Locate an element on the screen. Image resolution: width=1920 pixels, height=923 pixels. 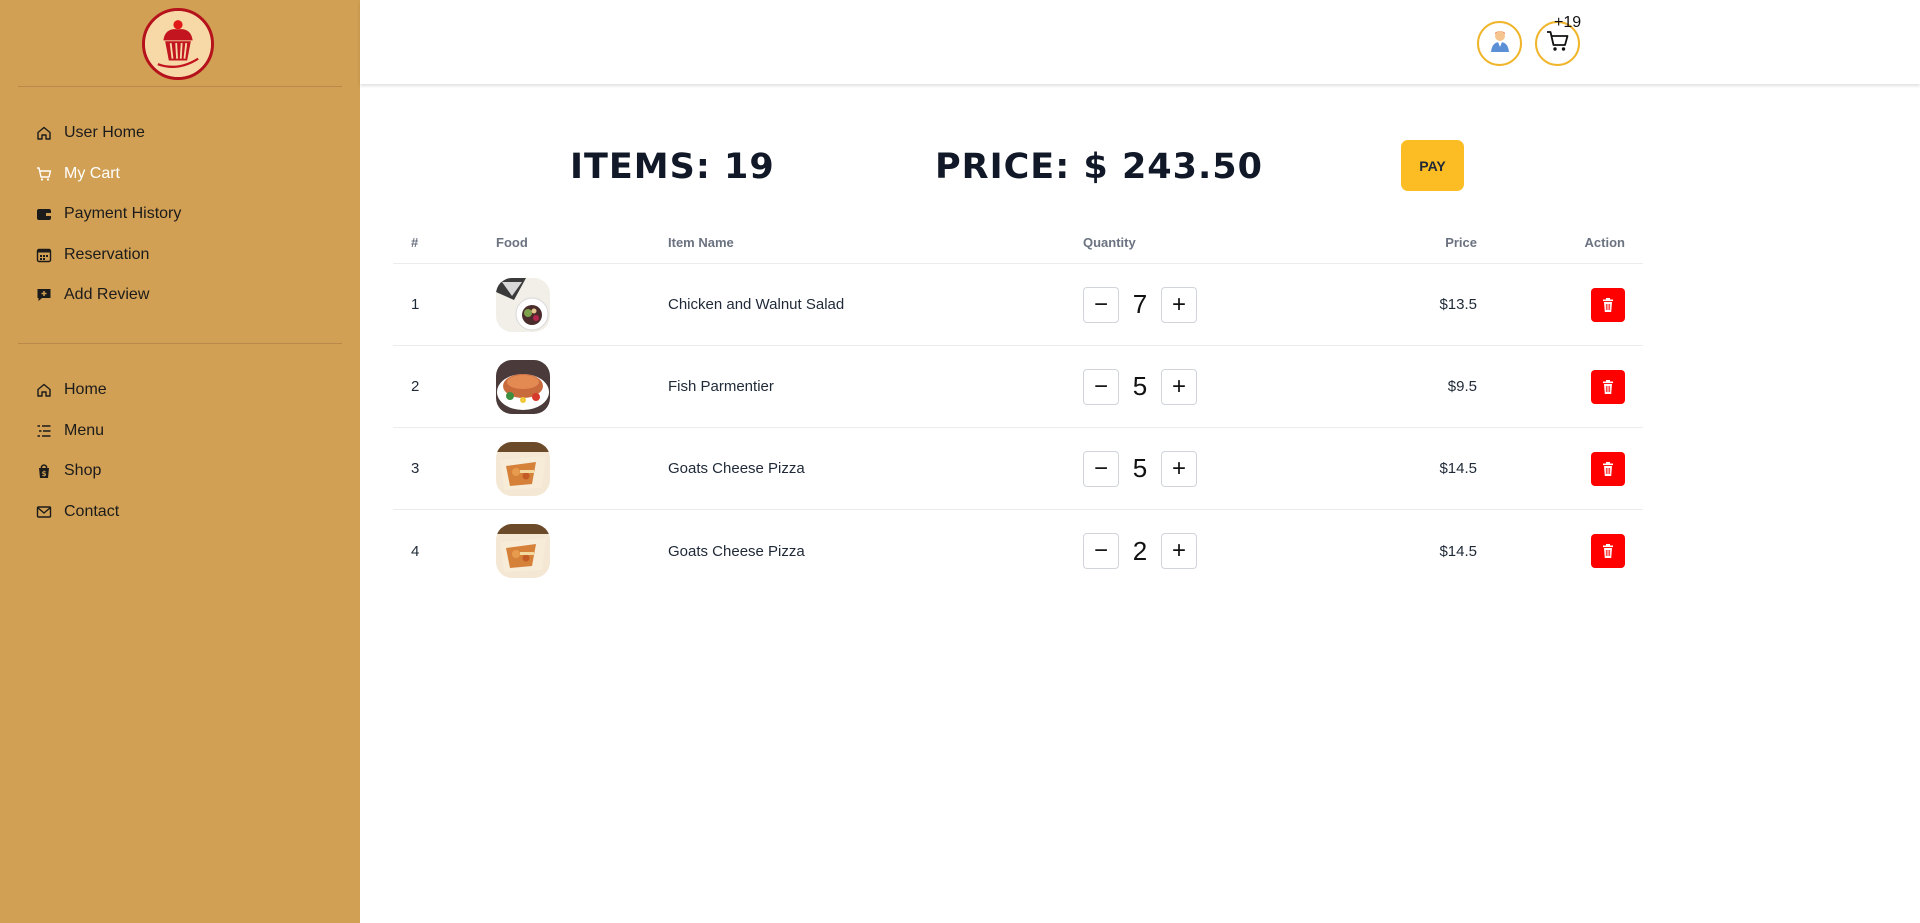
item-name: Fish Parmentier is located at coordinates (721, 386).